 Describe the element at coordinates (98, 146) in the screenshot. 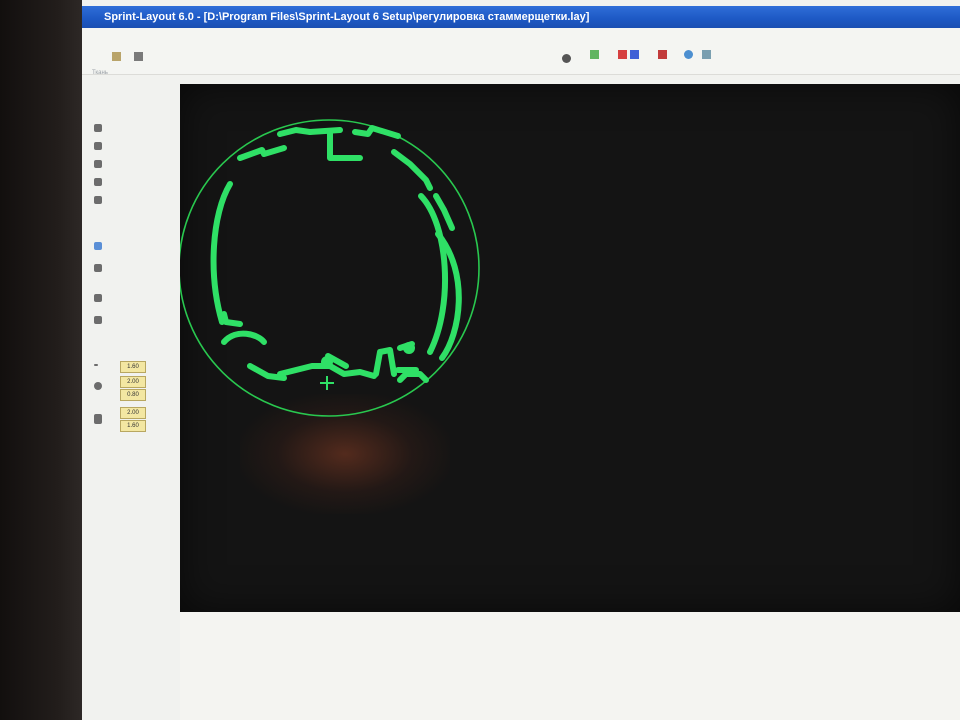

I see `pad-tool-icon` at that location.